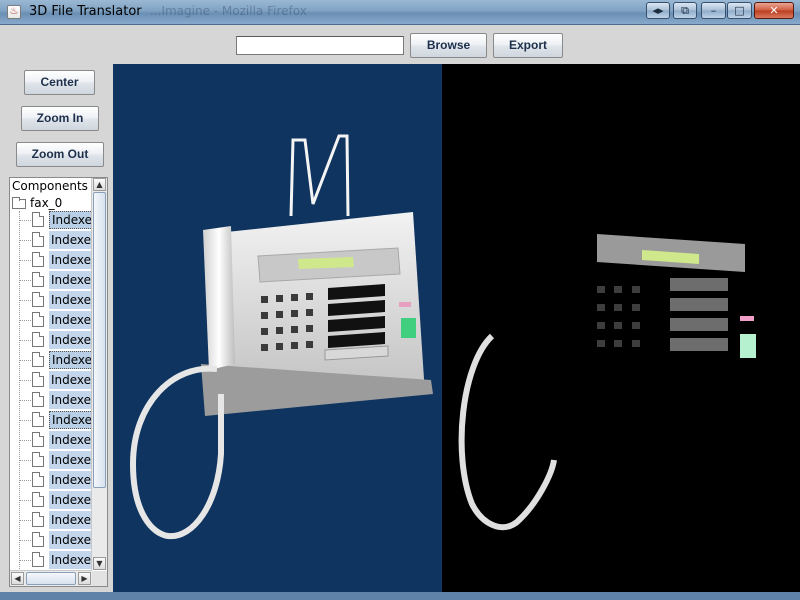 The width and height of the screenshot is (800, 600). What do you see at coordinates (507, 432) in the screenshot?
I see `cord-part` at bounding box center [507, 432].